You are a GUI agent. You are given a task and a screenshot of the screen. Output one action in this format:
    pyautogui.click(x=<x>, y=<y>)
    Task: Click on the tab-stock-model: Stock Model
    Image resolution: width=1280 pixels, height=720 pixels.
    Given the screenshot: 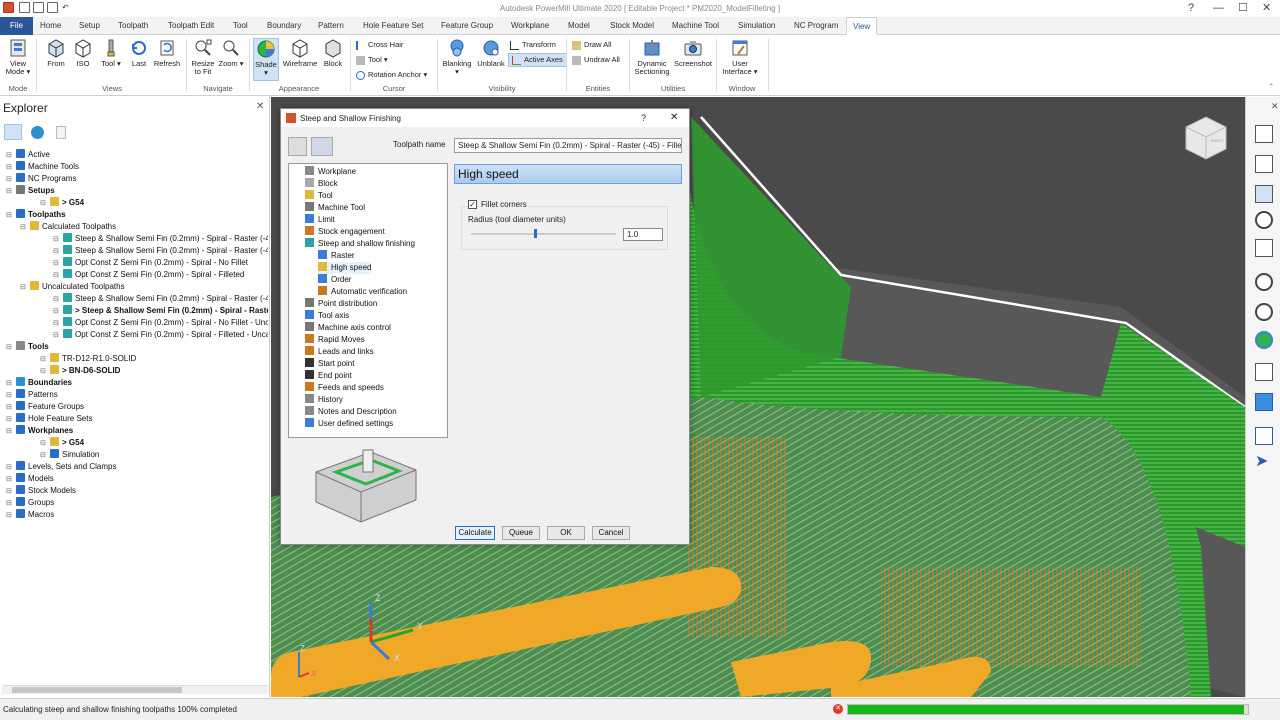 What is the action you would take?
    pyautogui.click(x=632, y=26)
    